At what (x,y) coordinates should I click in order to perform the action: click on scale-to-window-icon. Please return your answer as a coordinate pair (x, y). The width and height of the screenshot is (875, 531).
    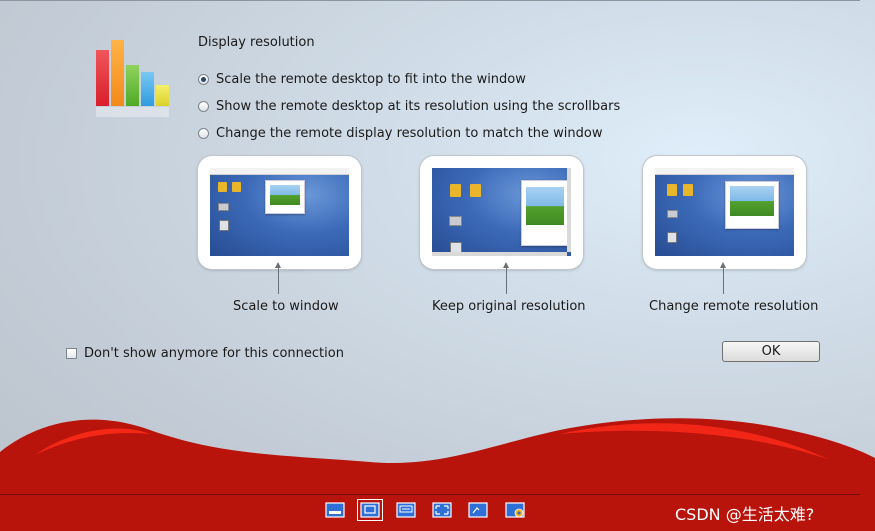
    Looking at the image, I should click on (370, 510).